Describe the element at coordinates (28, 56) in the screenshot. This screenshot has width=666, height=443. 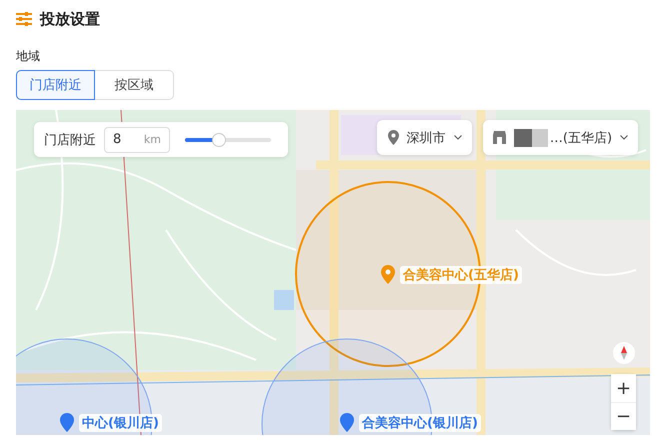
I see `region-label: 地域` at that location.